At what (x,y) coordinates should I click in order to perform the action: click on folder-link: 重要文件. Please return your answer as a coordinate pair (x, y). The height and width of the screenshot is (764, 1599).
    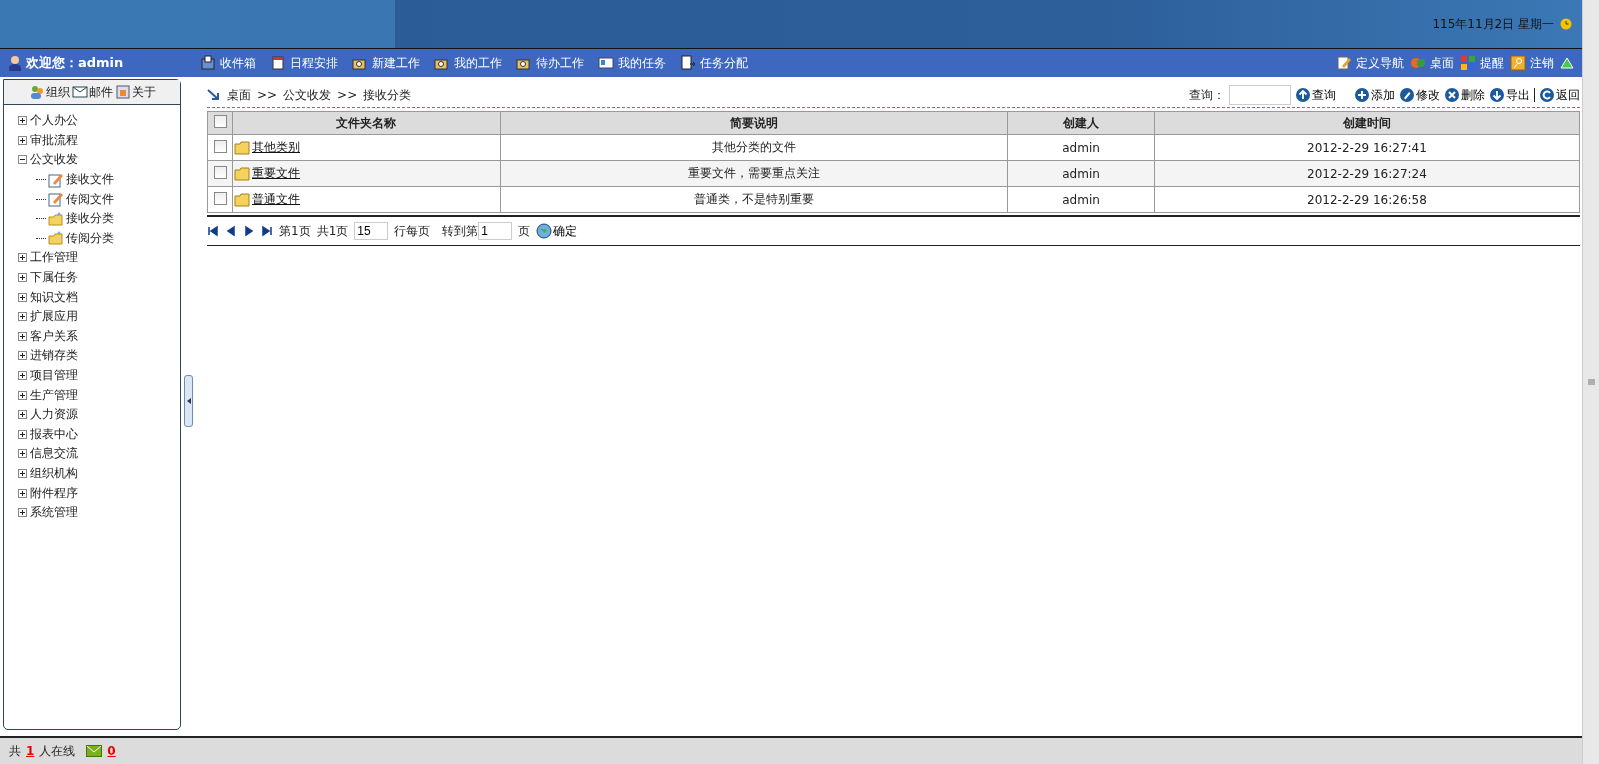
    Looking at the image, I should click on (276, 173).